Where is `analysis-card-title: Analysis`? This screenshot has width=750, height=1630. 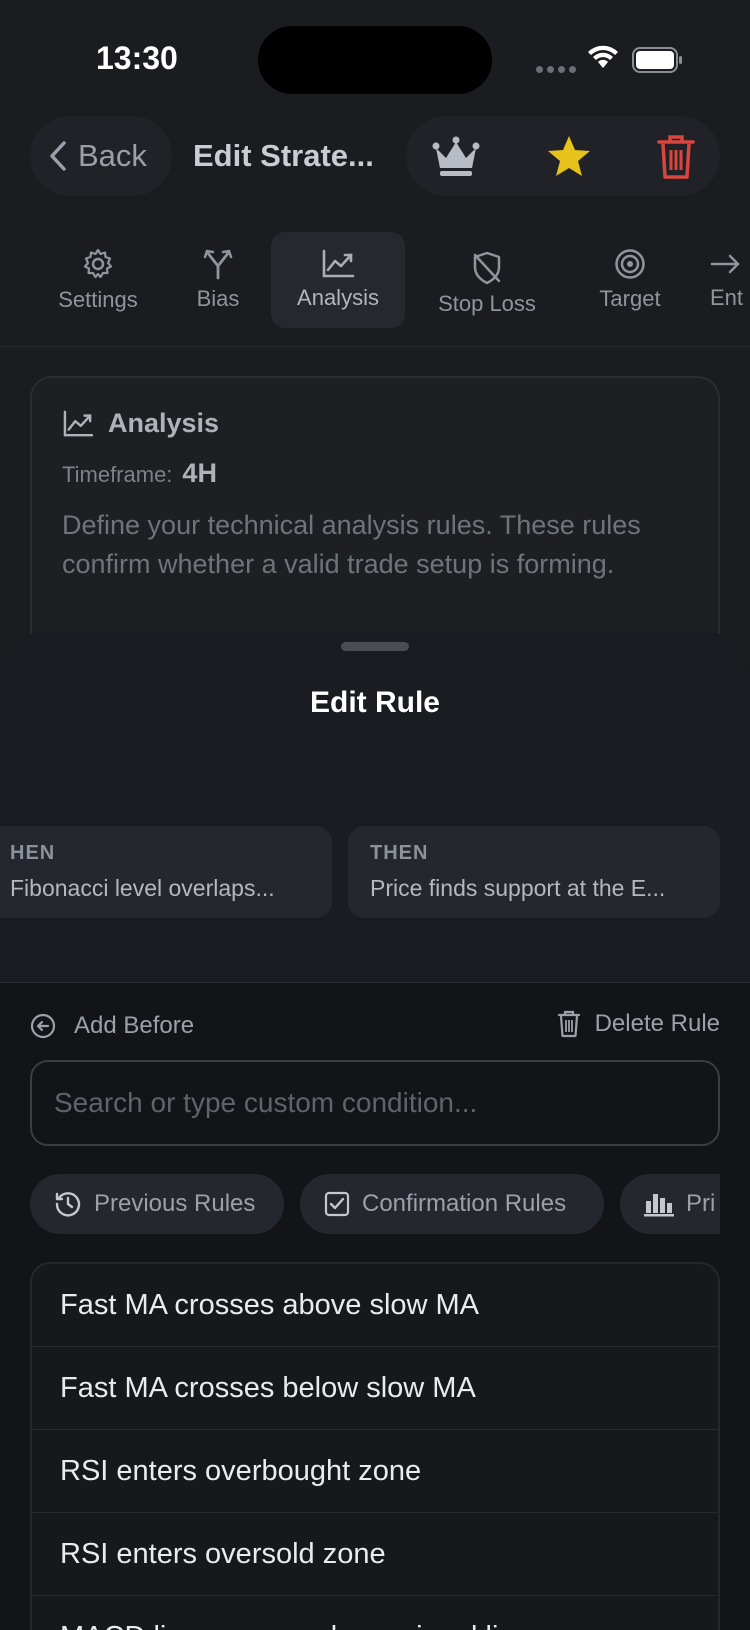 analysis-card-title: Analysis is located at coordinates (164, 423).